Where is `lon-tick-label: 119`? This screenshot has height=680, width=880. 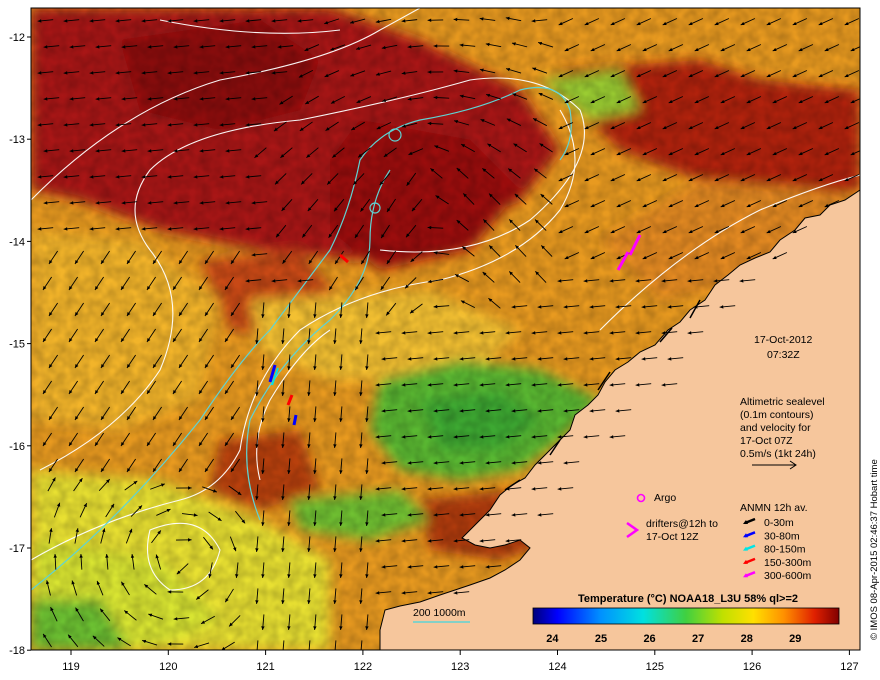
lon-tick-label: 119 is located at coordinates (71, 667).